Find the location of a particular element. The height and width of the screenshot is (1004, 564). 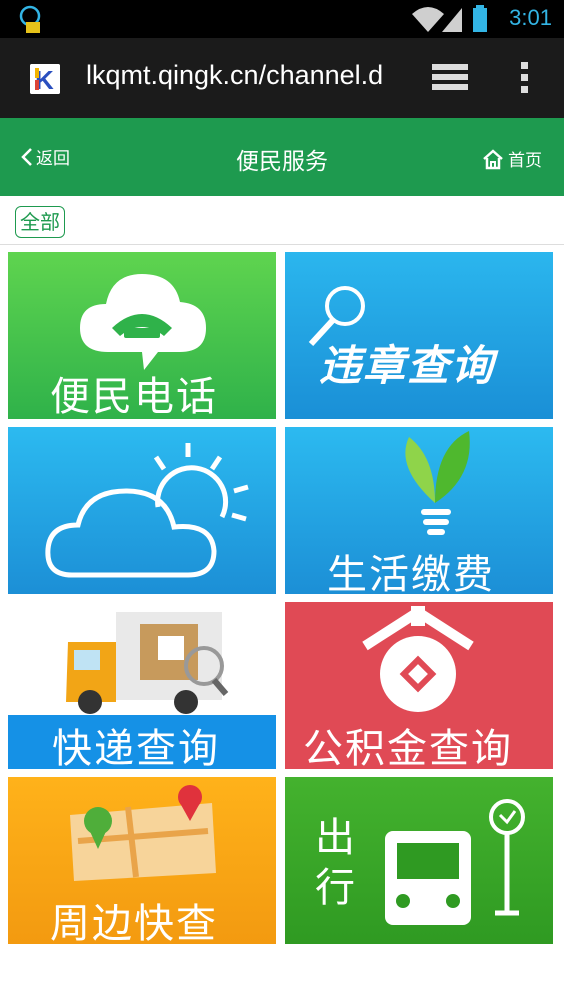

tile-label: 违章查询 is located at coordinates (407, 365).